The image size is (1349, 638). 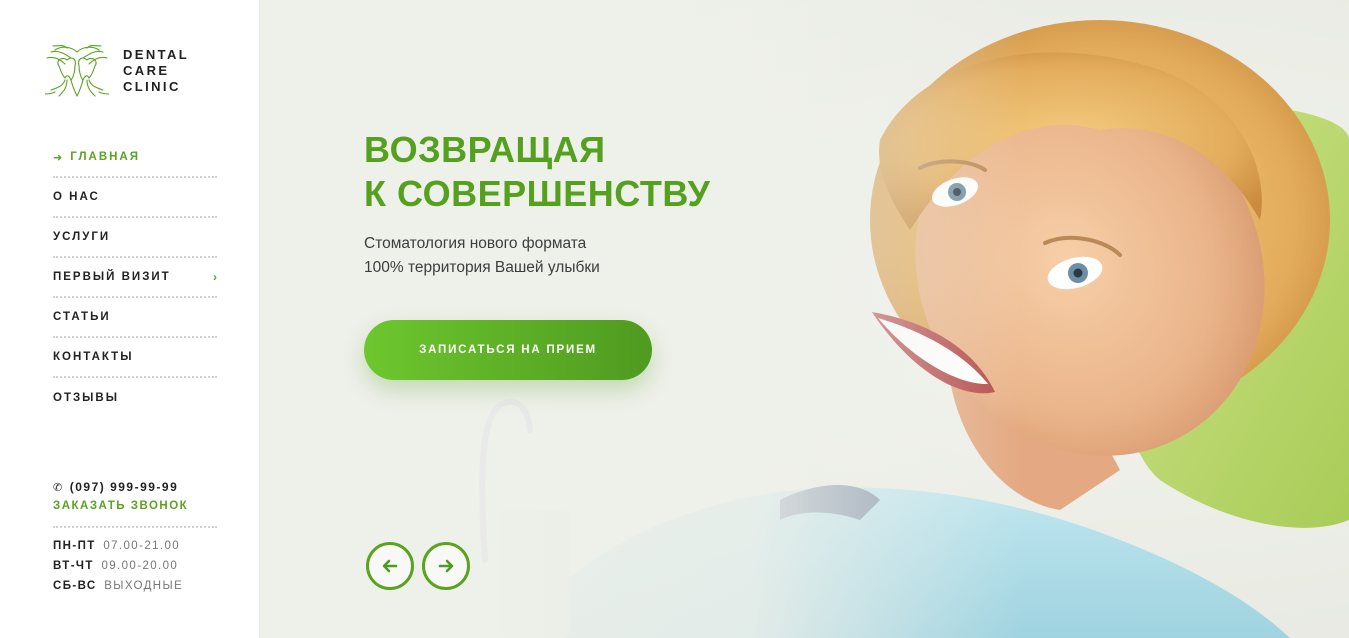 What do you see at coordinates (135, 514) in the screenshot?
I see `callback-link: ЗАКАЗАТЬ ЗВОНОК` at bounding box center [135, 514].